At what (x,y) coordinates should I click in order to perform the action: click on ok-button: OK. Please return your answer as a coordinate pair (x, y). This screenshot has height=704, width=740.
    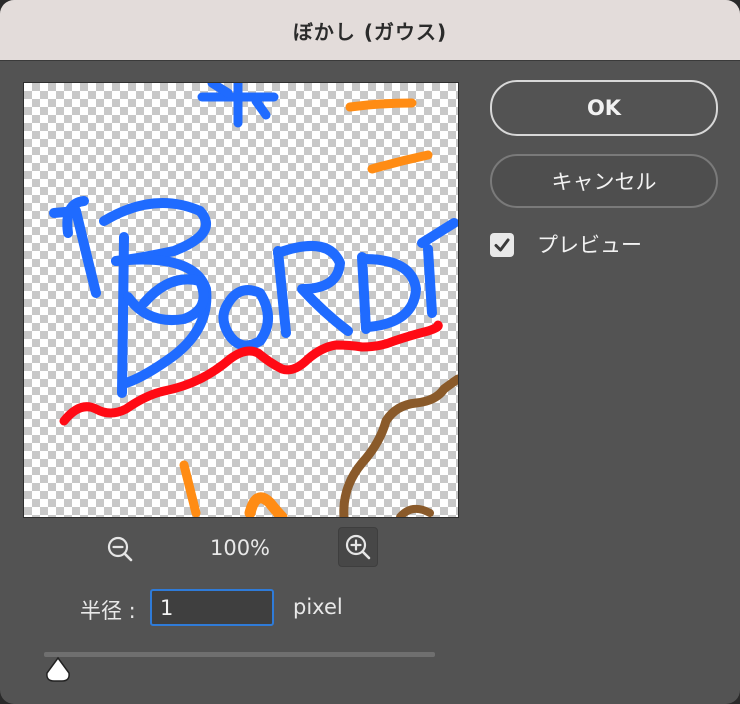
    Looking at the image, I should click on (604, 108).